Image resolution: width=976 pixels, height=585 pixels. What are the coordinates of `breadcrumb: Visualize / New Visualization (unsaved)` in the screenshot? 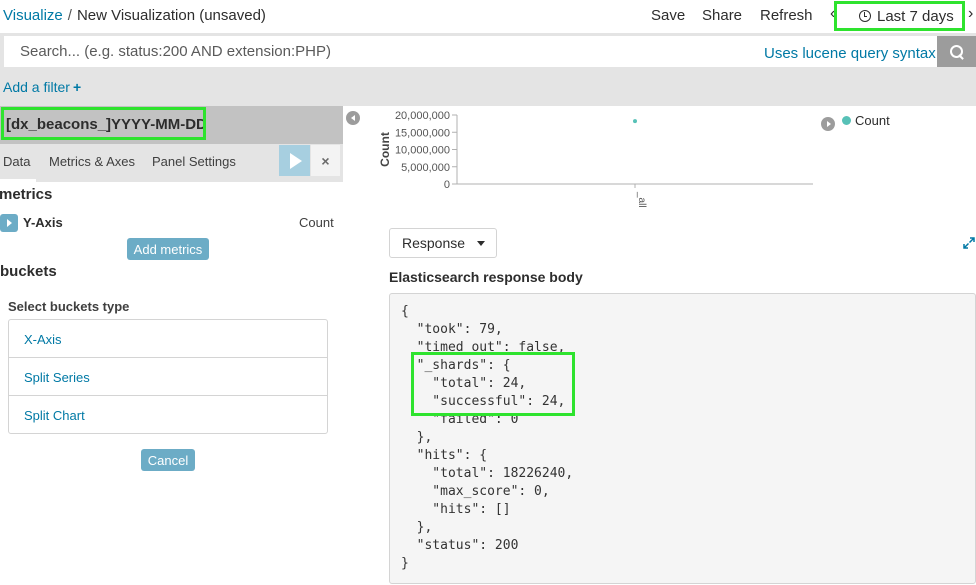 It's located at (134, 15).